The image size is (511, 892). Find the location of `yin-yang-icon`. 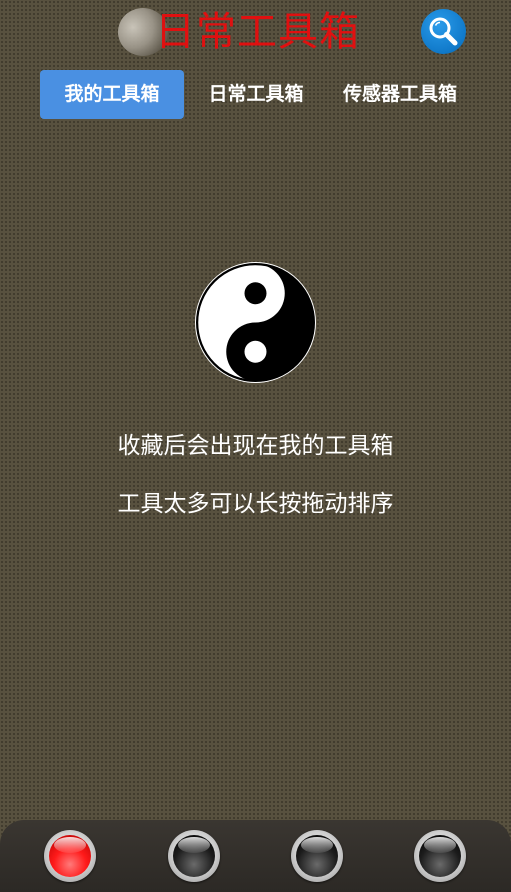

yin-yang-icon is located at coordinates (255, 322).